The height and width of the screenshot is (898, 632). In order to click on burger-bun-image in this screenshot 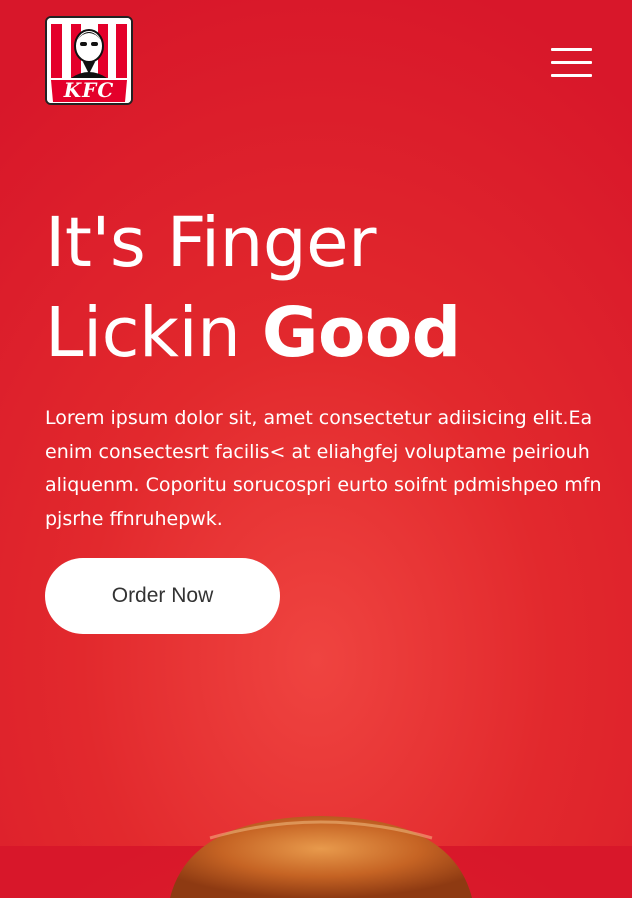, I will do `click(321, 857)`.